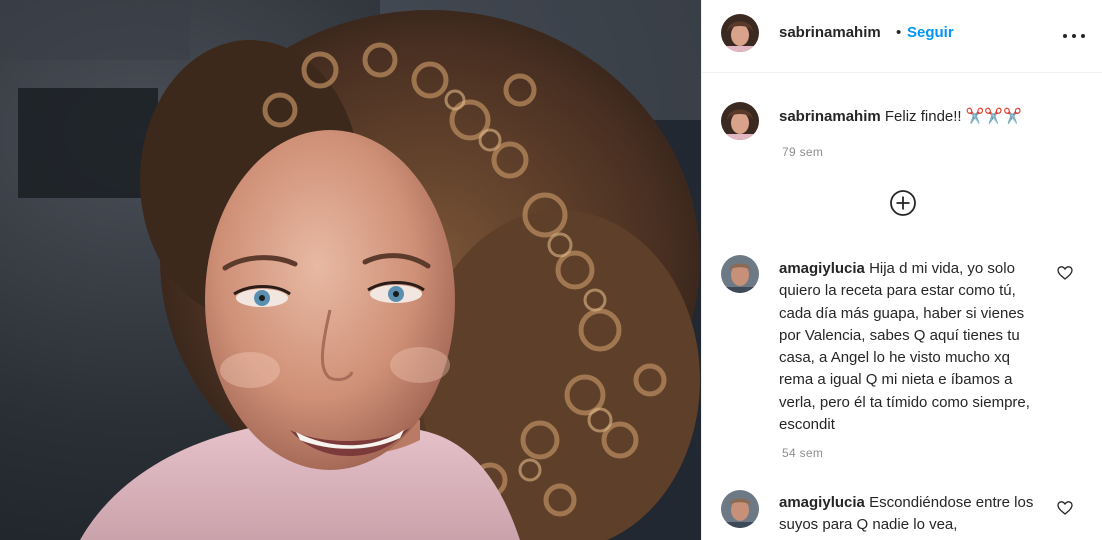 This screenshot has width=1102, height=540. I want to click on author-username: sabrinamahim, so click(830, 32).